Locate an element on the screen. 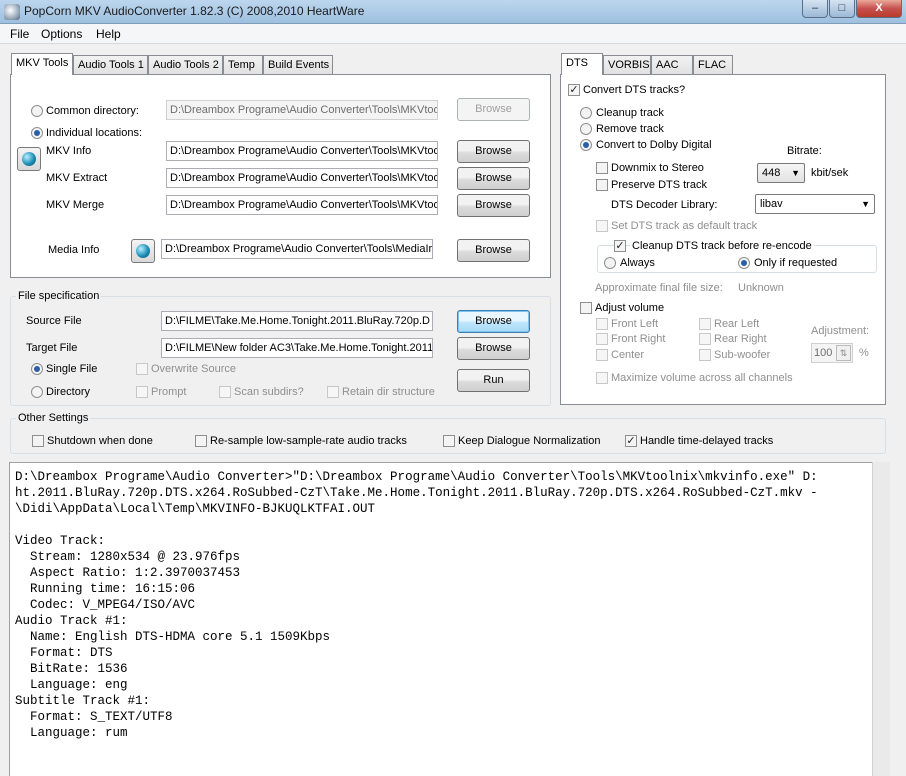 The image size is (906, 776). convert-dts-label: Convert DTS tracks? is located at coordinates (634, 90).